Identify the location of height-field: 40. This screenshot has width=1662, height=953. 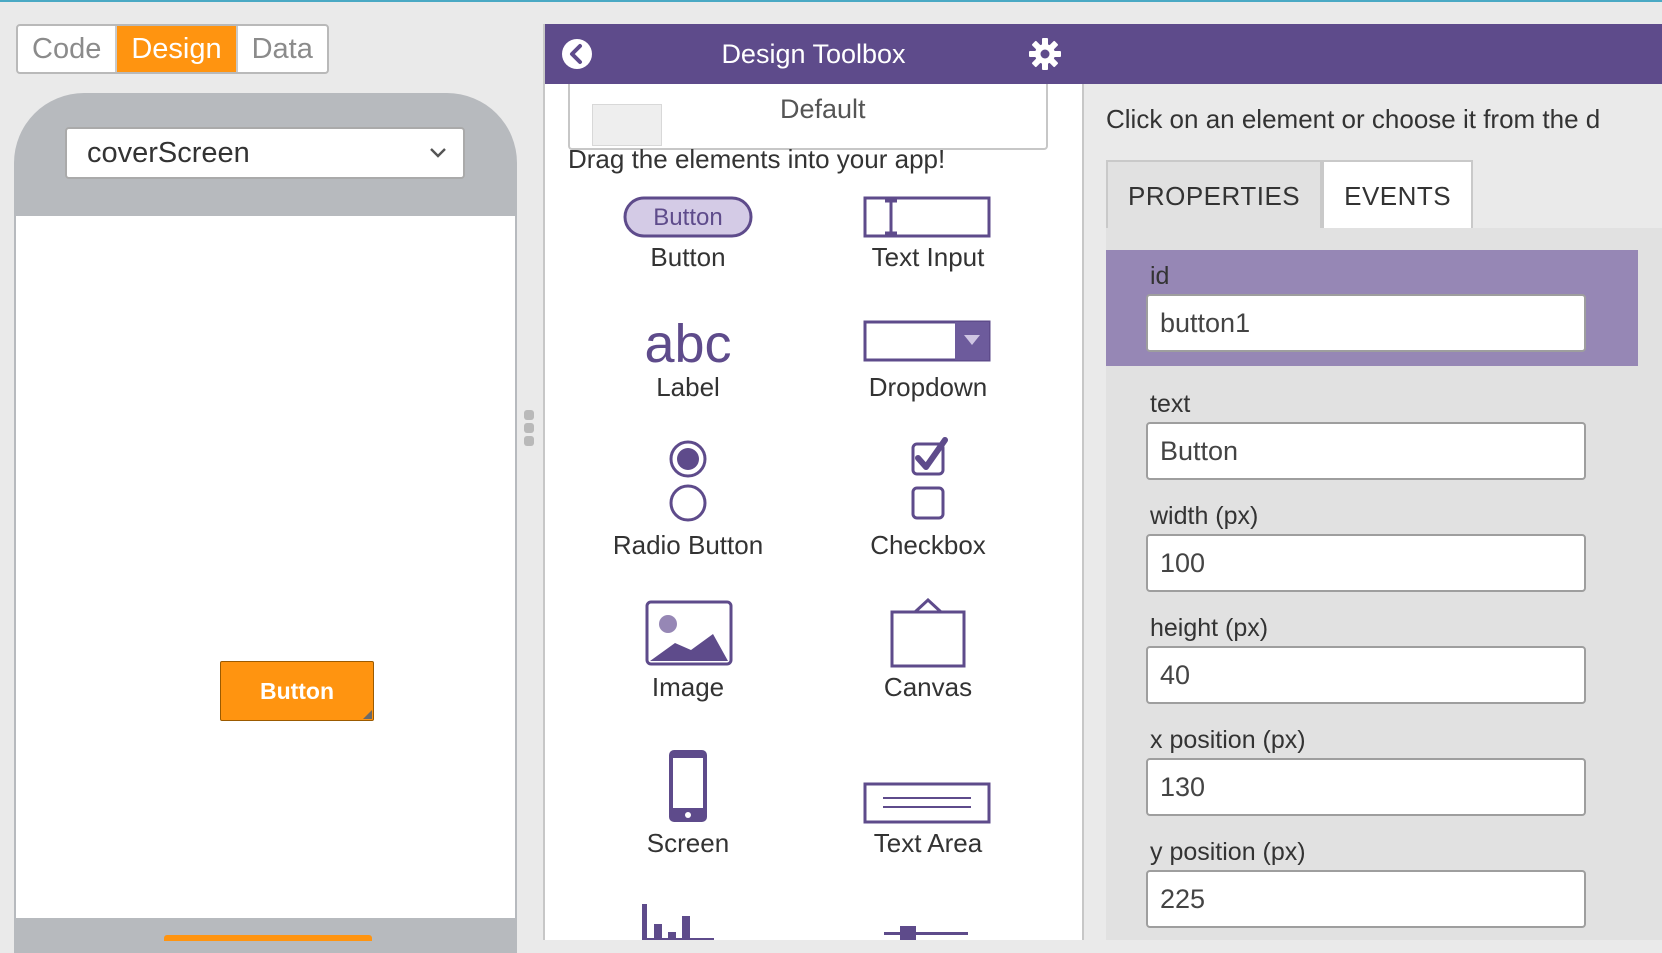
(1366, 675).